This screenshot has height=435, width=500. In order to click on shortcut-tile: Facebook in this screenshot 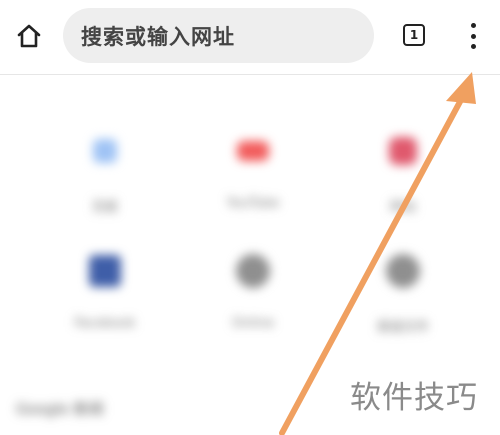, I will do `click(105, 289)`.